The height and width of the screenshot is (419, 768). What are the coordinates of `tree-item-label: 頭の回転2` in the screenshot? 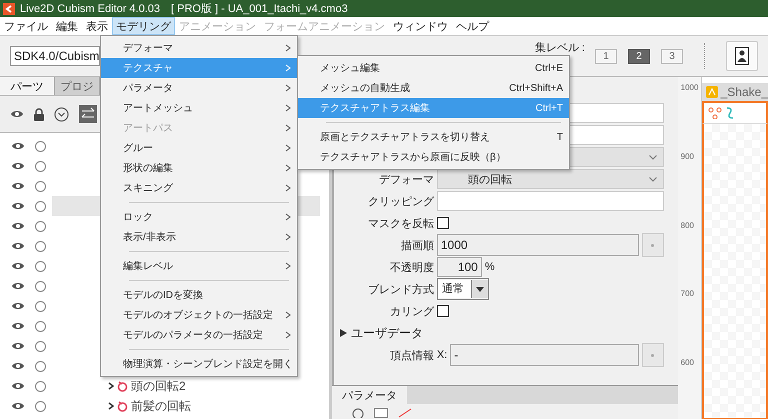 It's located at (158, 386).